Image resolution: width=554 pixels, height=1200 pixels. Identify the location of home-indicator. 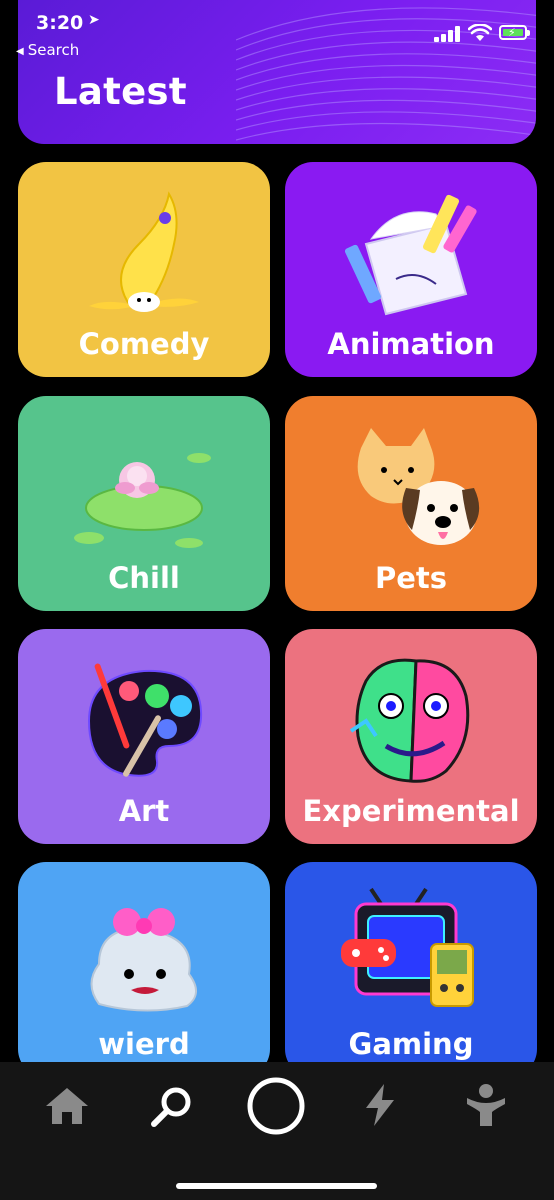
(276, 1186).